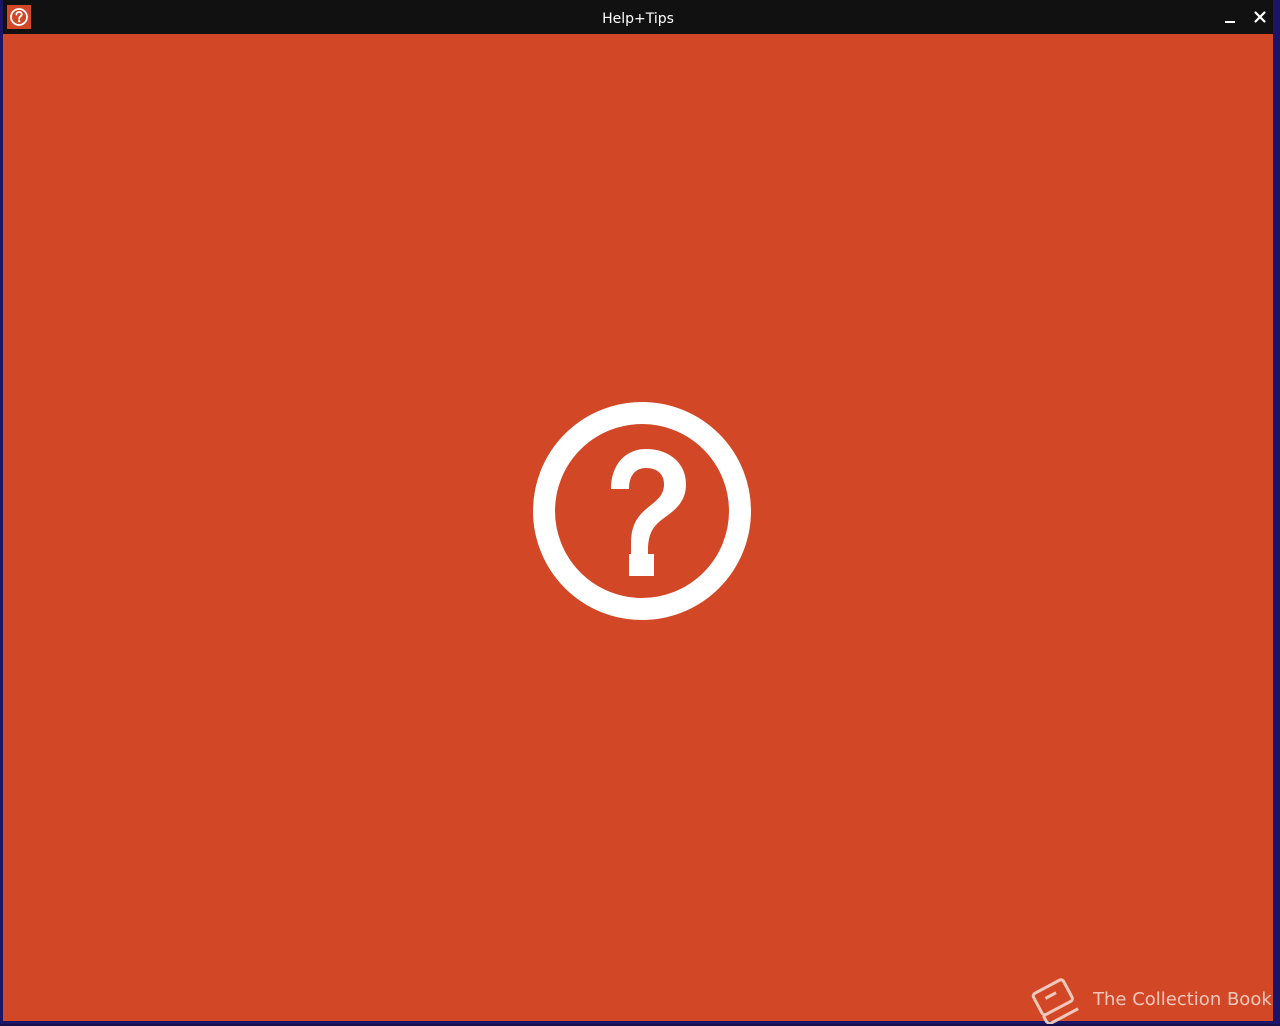  I want to click on help-circle-icon, so click(19, 17).